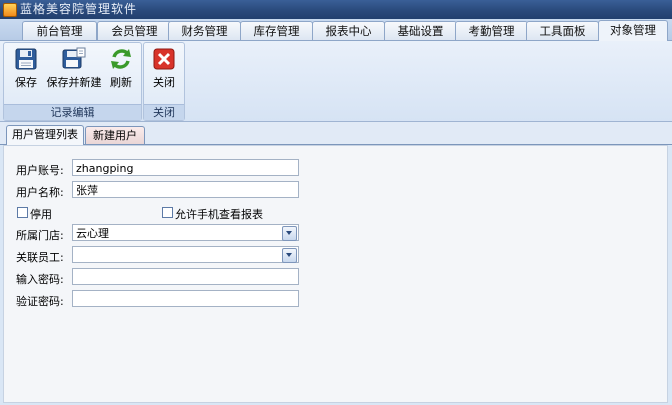 The height and width of the screenshot is (405, 672). What do you see at coordinates (167, 212) in the screenshot?
I see `mobile-report-checkbox` at bounding box center [167, 212].